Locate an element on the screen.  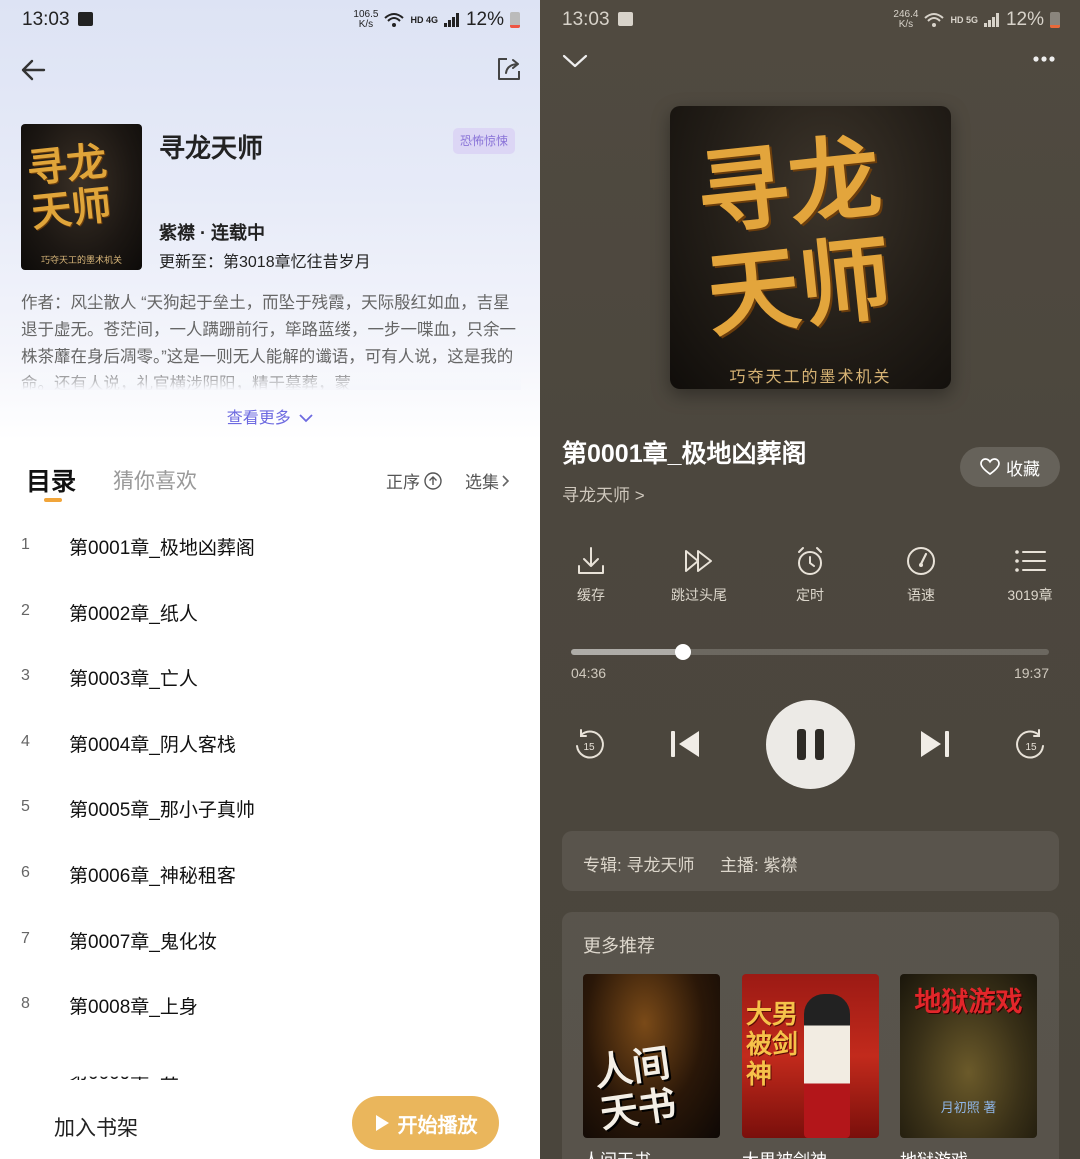
battery-level: 12% is located at coordinates (484, 19).